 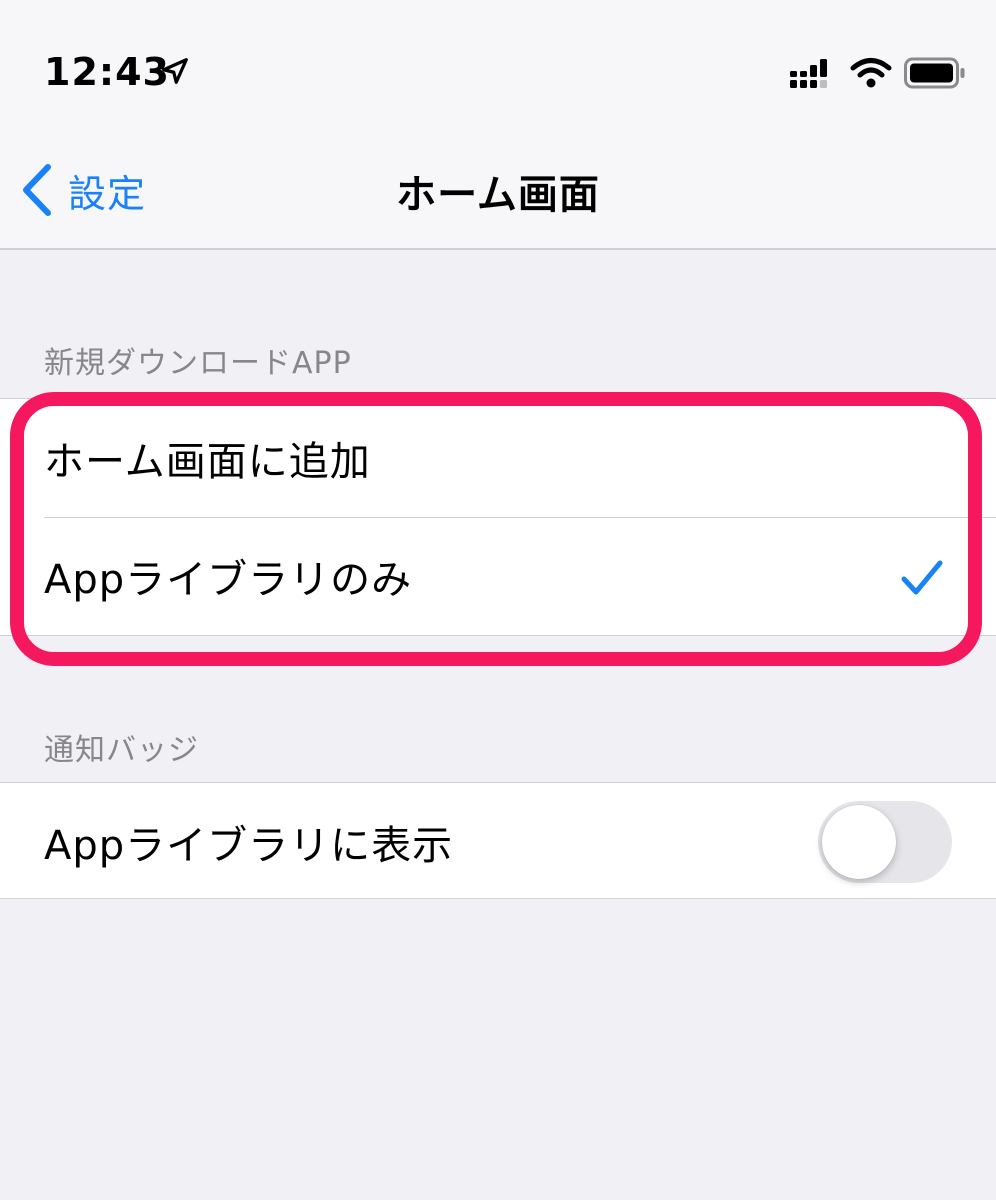 What do you see at coordinates (498, 195) in the screenshot?
I see `page-title: ホーム画面` at bounding box center [498, 195].